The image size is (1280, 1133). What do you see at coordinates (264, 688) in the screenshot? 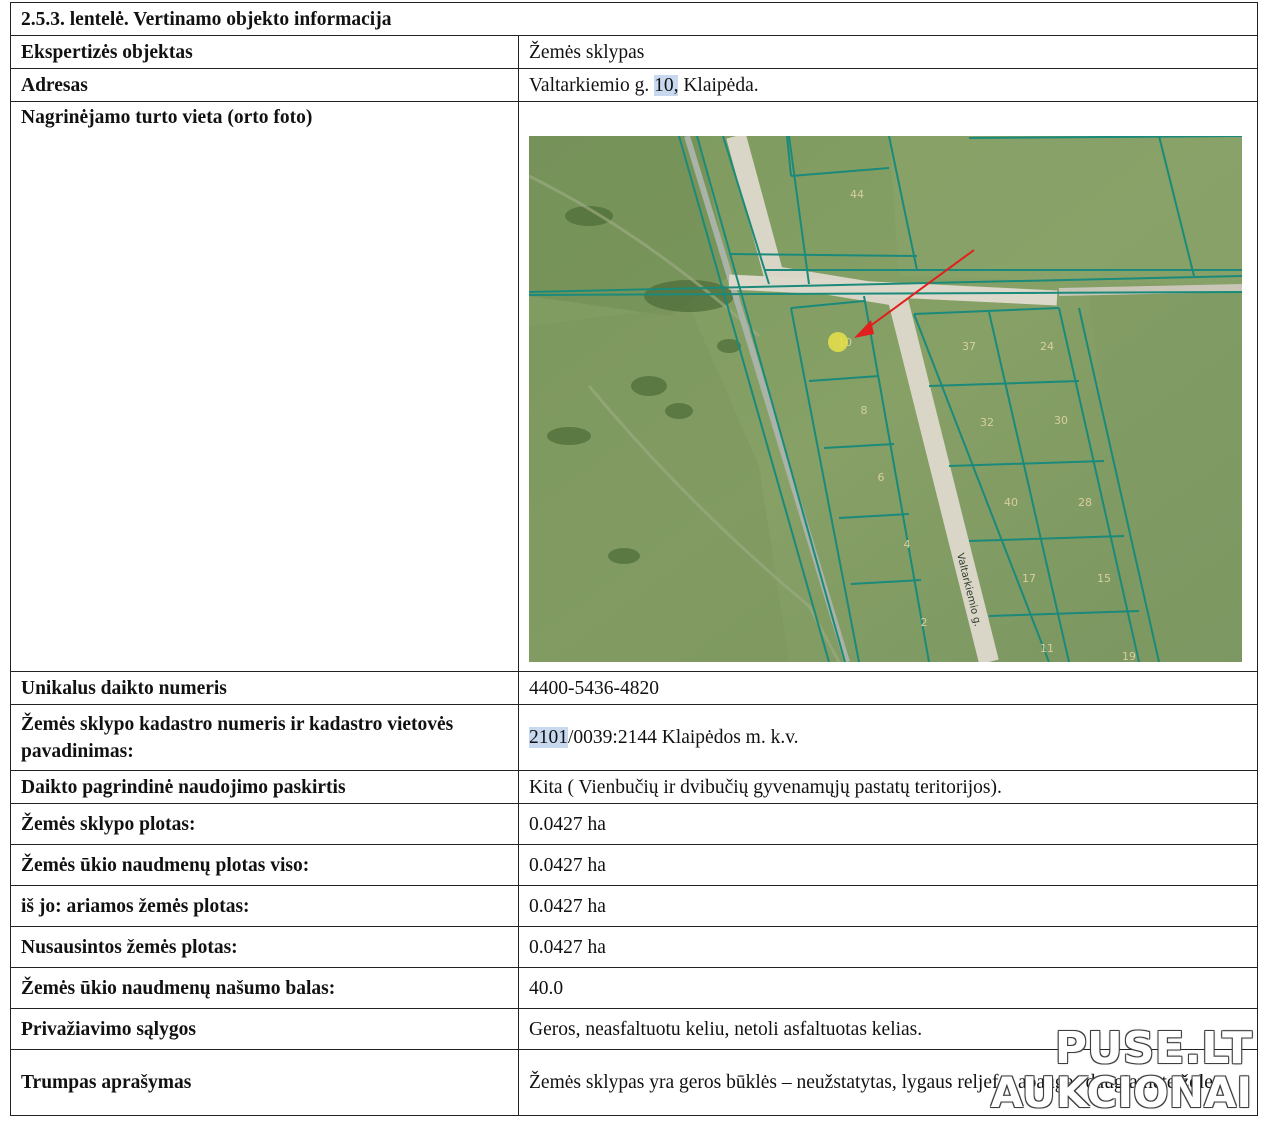
I see `row-label: Unikalus daikto numeris` at bounding box center [264, 688].